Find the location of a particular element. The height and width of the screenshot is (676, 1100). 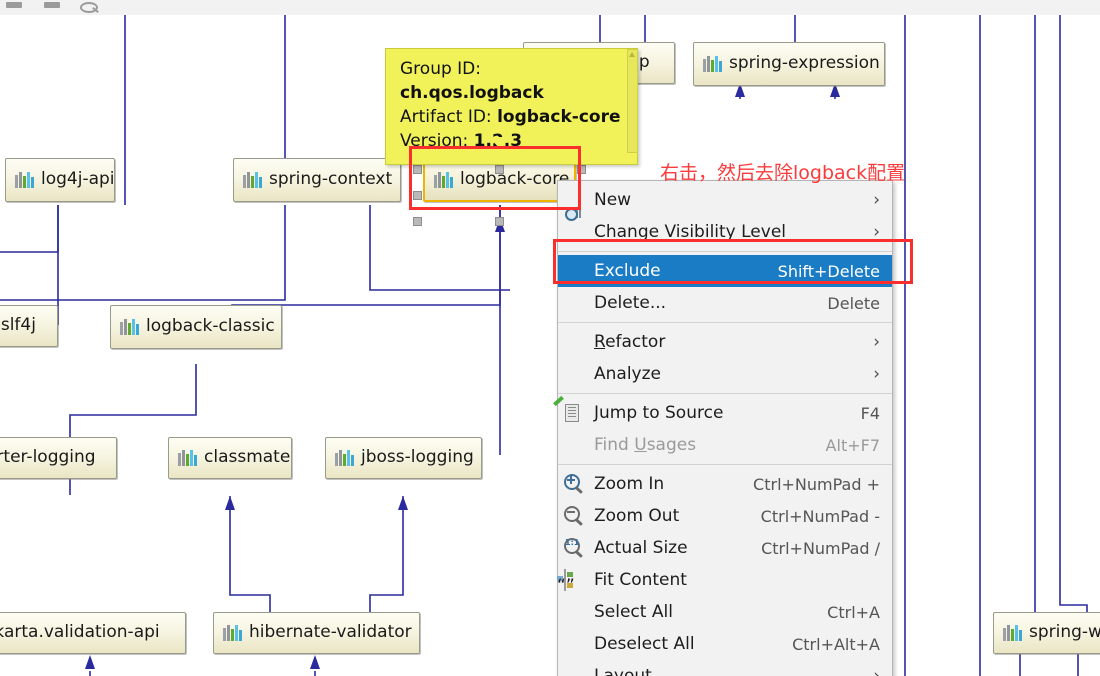

graph-node-label: arter-logging is located at coordinates (48, 456).